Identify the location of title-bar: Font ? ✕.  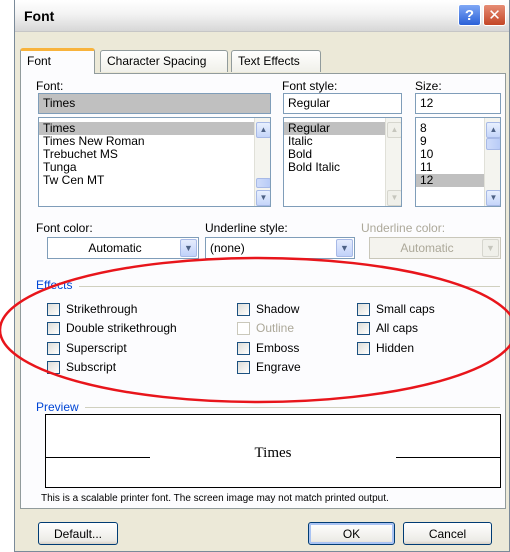
(262, 16).